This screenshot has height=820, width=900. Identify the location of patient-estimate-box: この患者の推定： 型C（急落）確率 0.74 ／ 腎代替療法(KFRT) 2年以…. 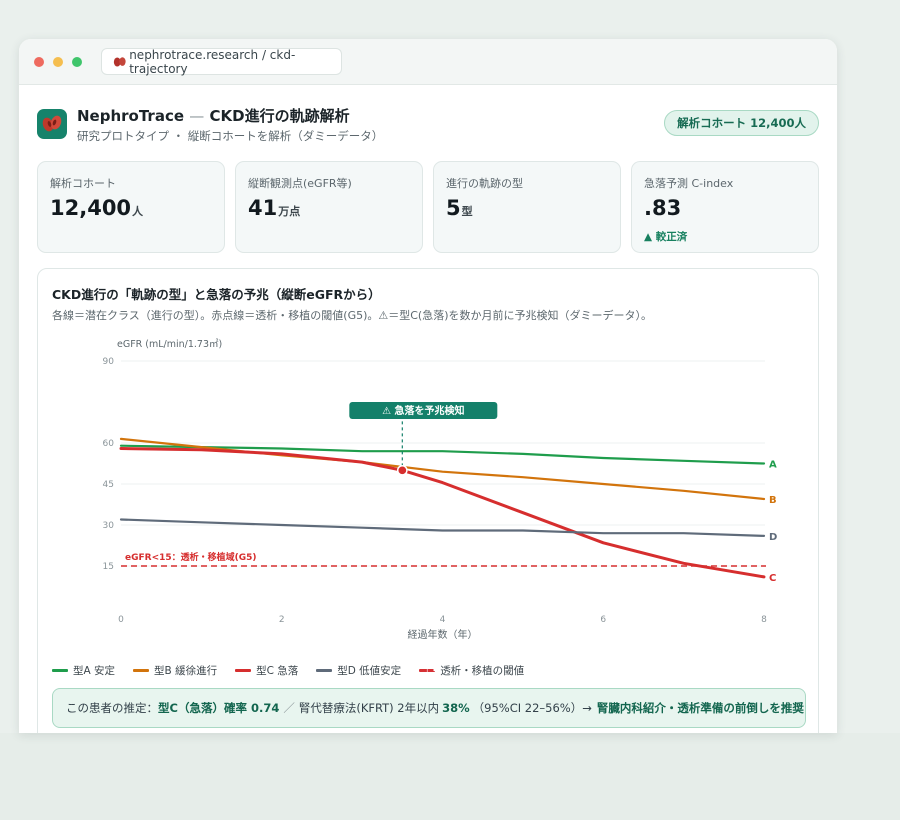
(429, 708).